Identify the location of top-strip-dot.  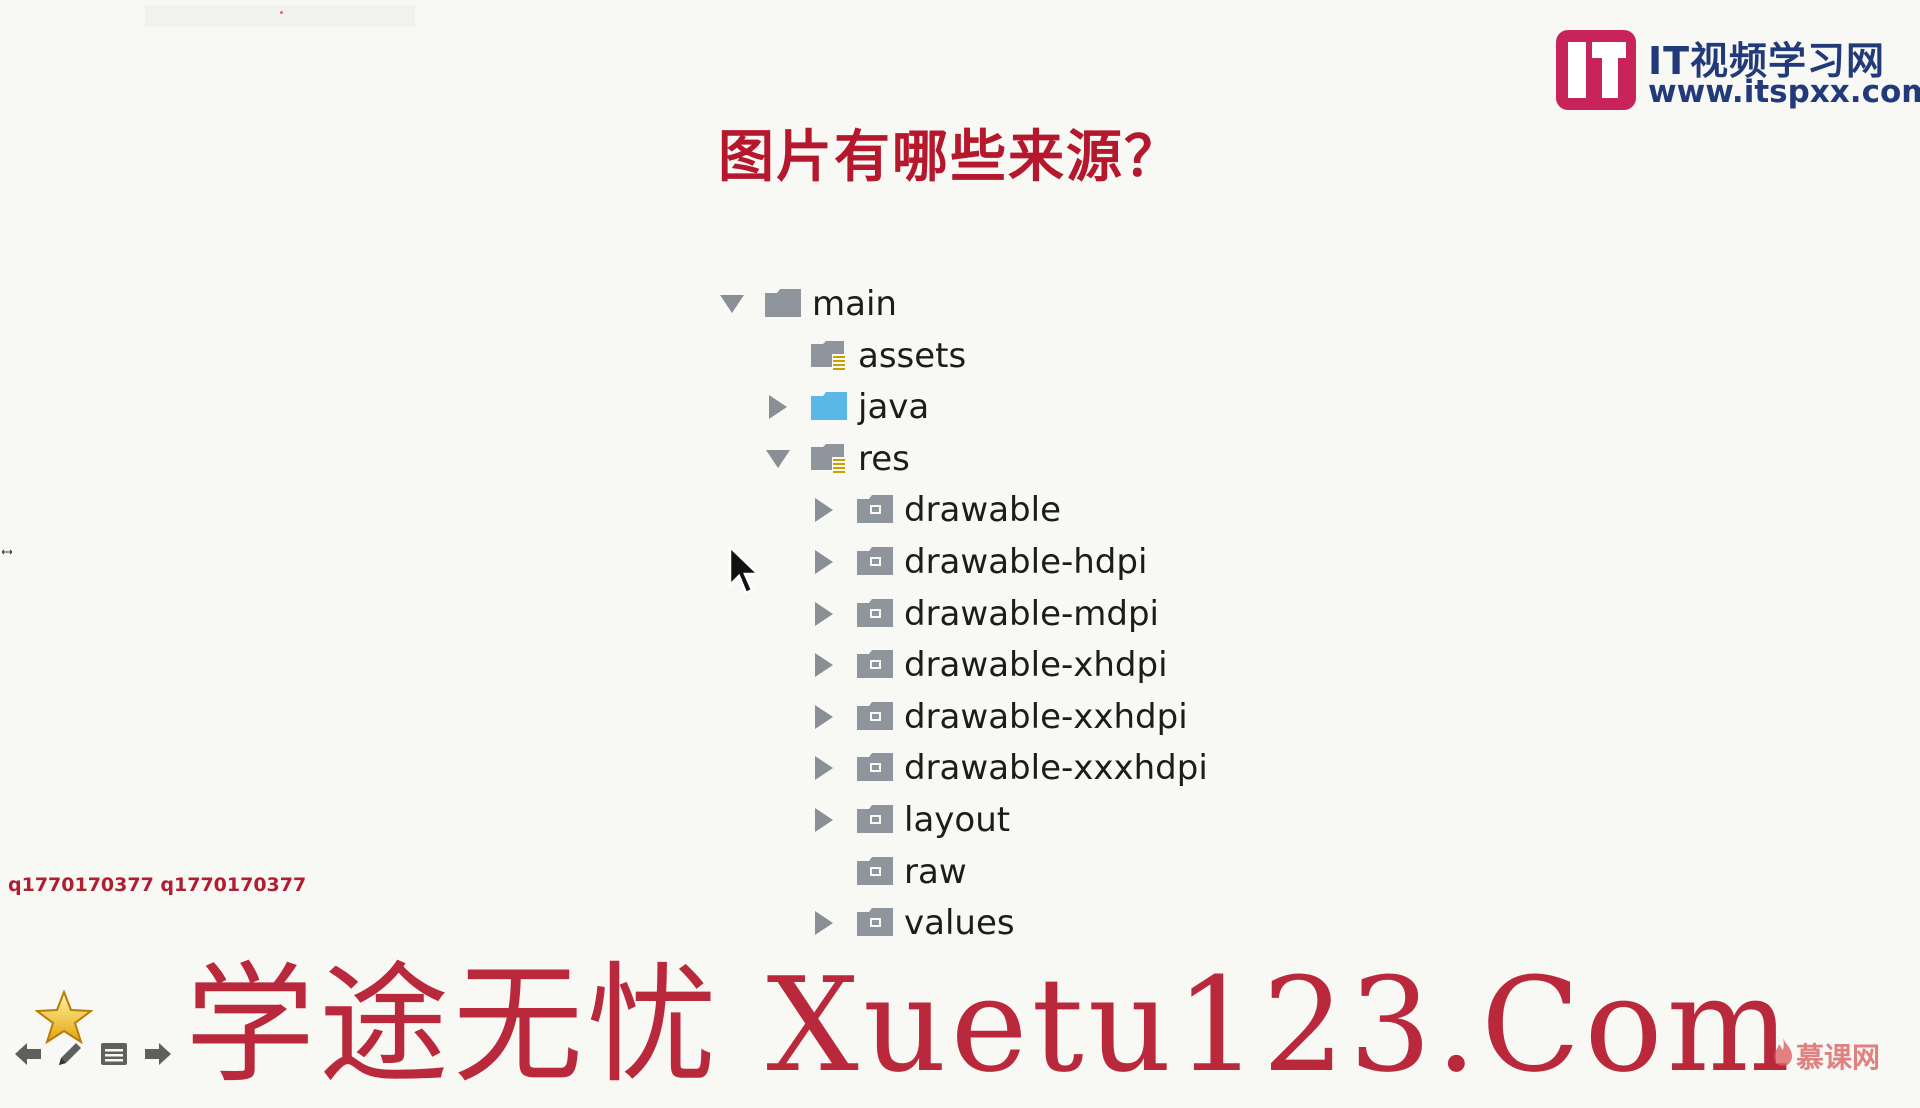
(281, 12).